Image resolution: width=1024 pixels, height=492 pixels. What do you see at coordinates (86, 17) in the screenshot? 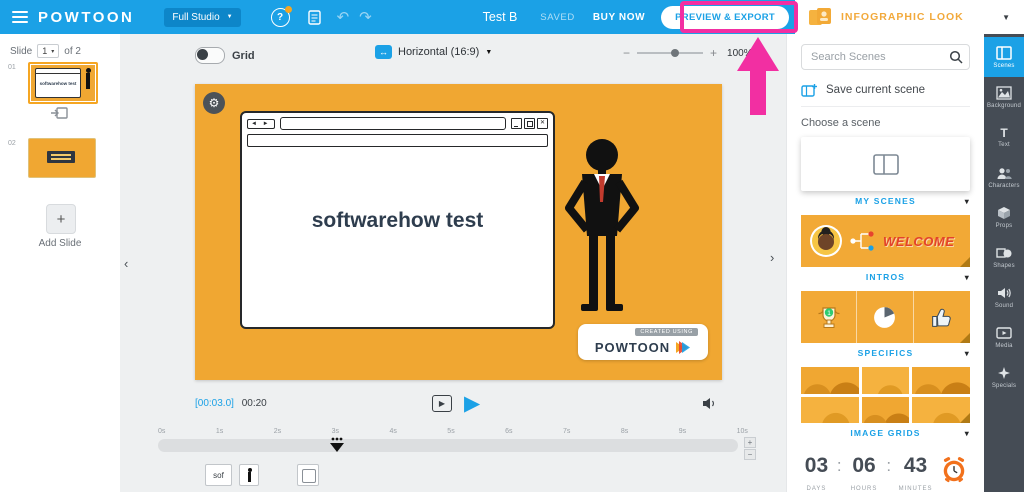
I see `powtoon-logo: POWTOON` at bounding box center [86, 17].